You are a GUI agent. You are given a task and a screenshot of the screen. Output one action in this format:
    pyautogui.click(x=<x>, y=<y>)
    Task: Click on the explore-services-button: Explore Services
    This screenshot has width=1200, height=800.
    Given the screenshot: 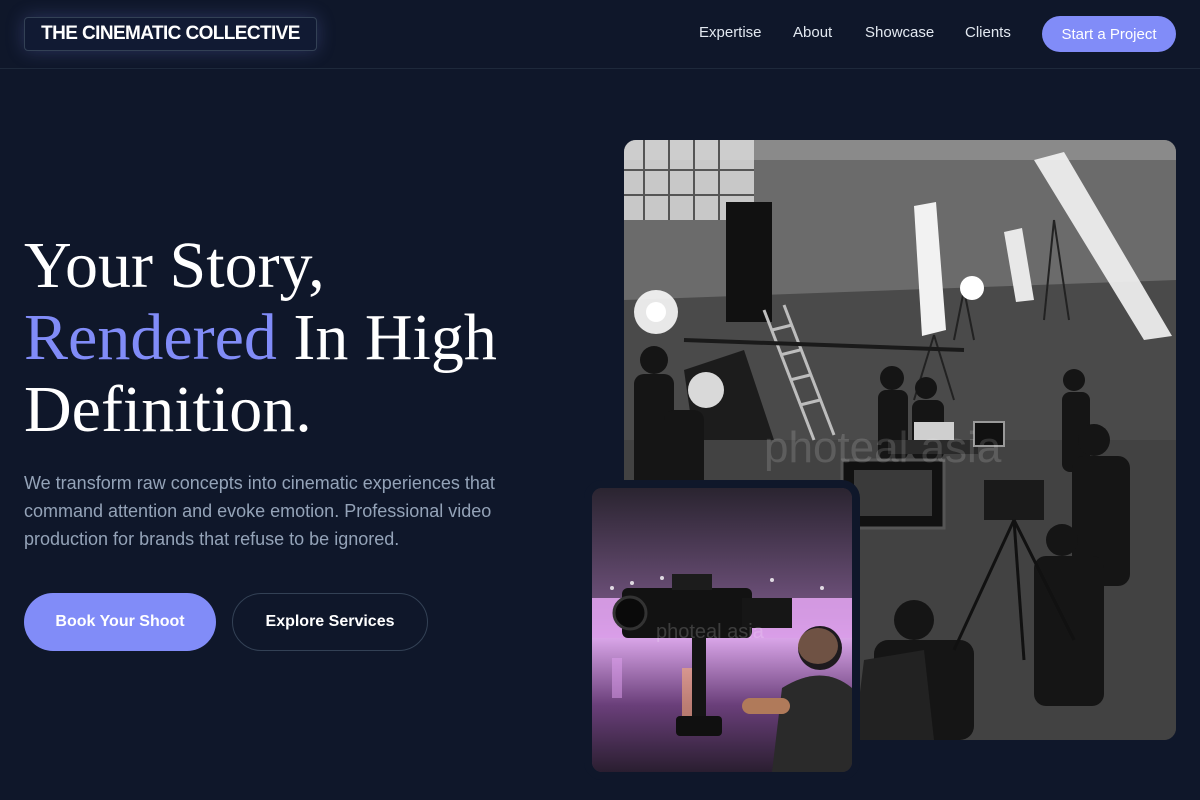 What is the action you would take?
    pyautogui.click(x=330, y=622)
    